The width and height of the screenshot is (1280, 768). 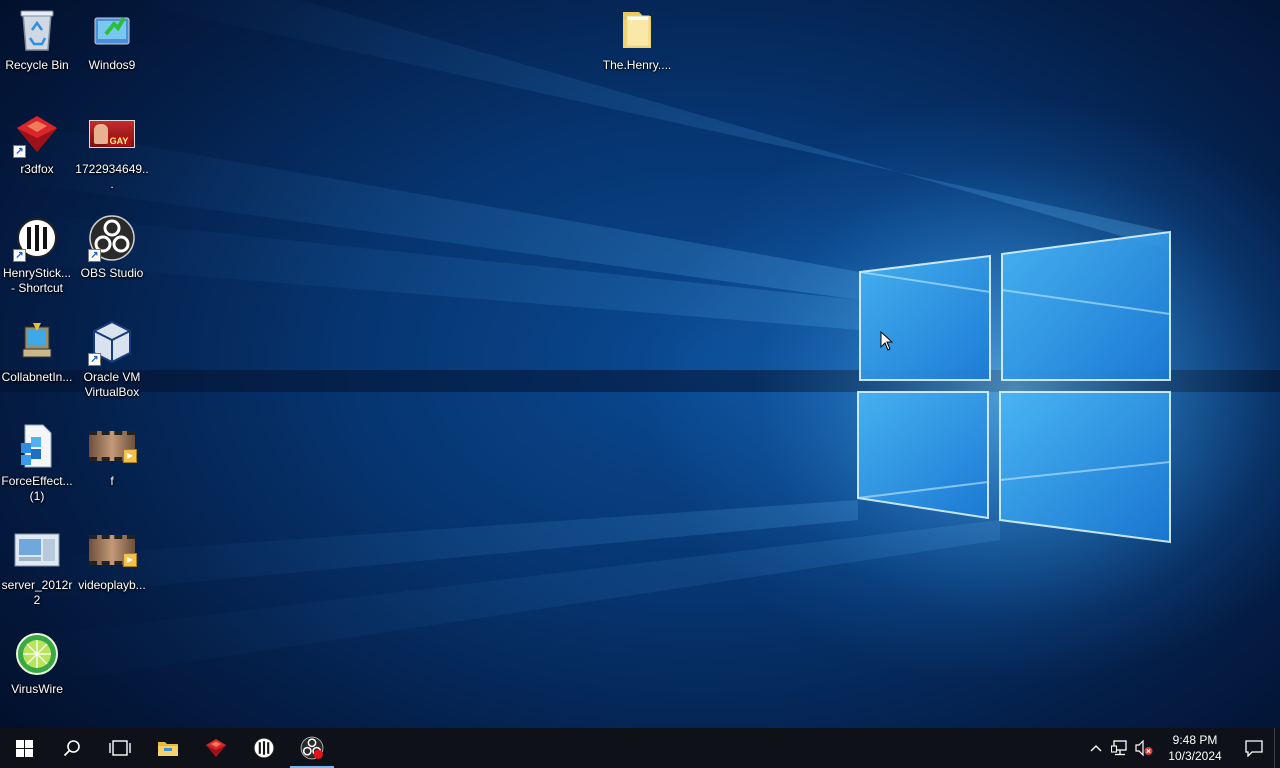 What do you see at coordinates (37, 446) in the screenshot?
I see `forceeffect-file-icon` at bounding box center [37, 446].